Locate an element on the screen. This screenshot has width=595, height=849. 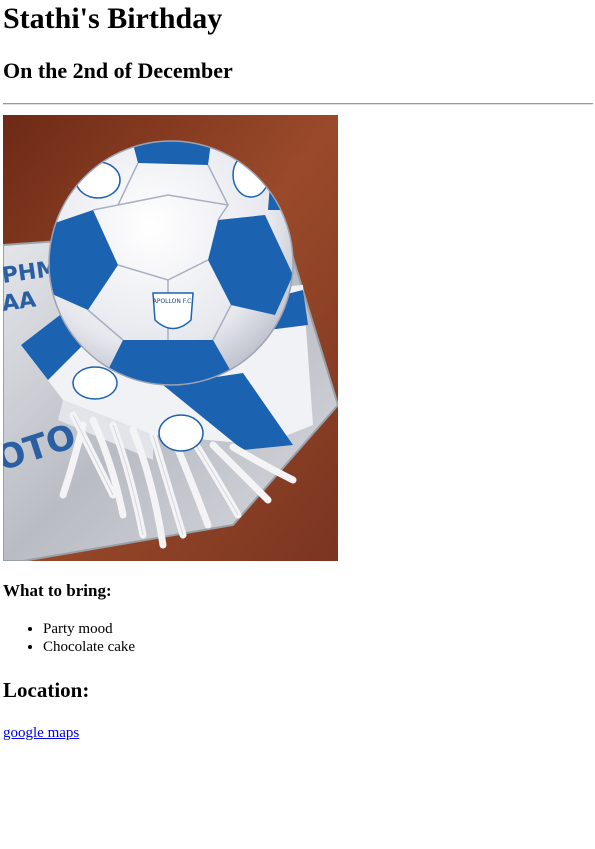
page-title: Stathi's Birthday is located at coordinates (113, 18).